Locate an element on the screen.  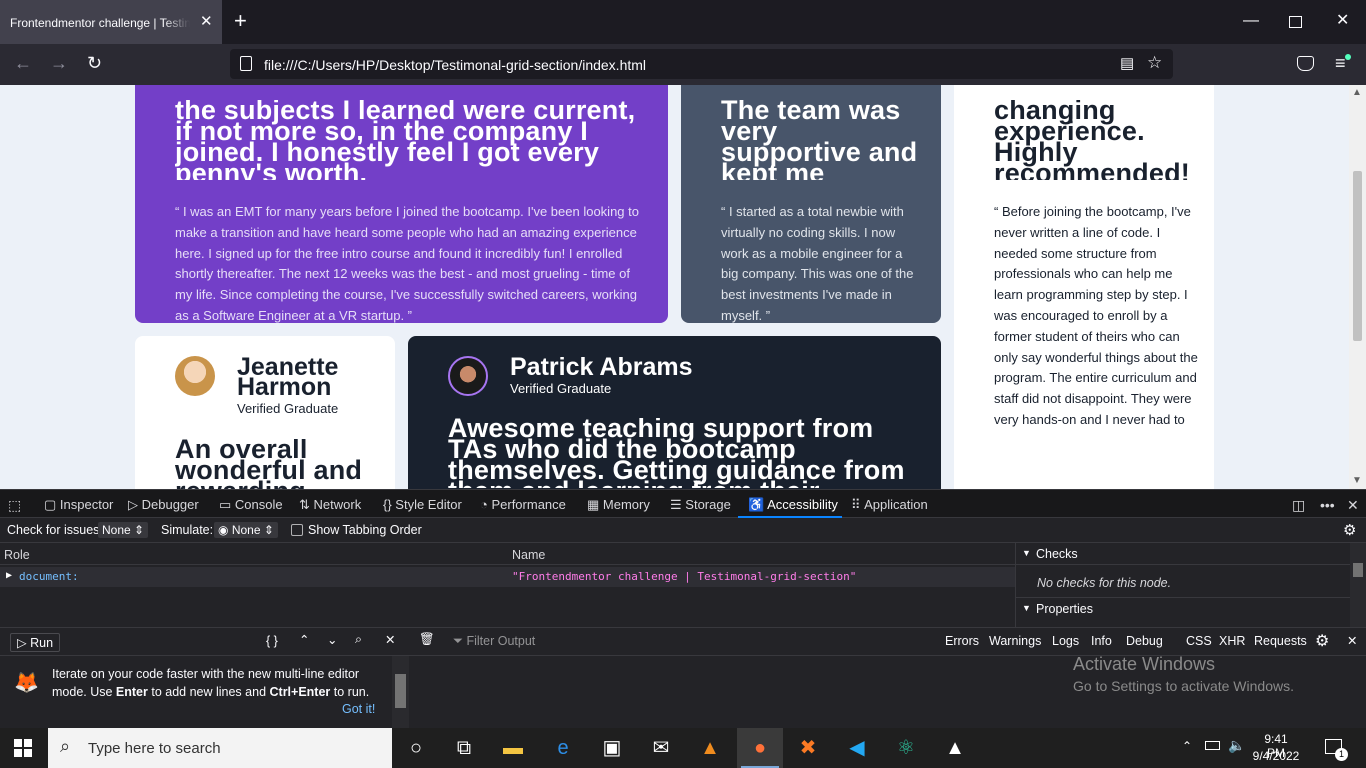
vscode-icon: ◀ is located at coordinates (857, 748).